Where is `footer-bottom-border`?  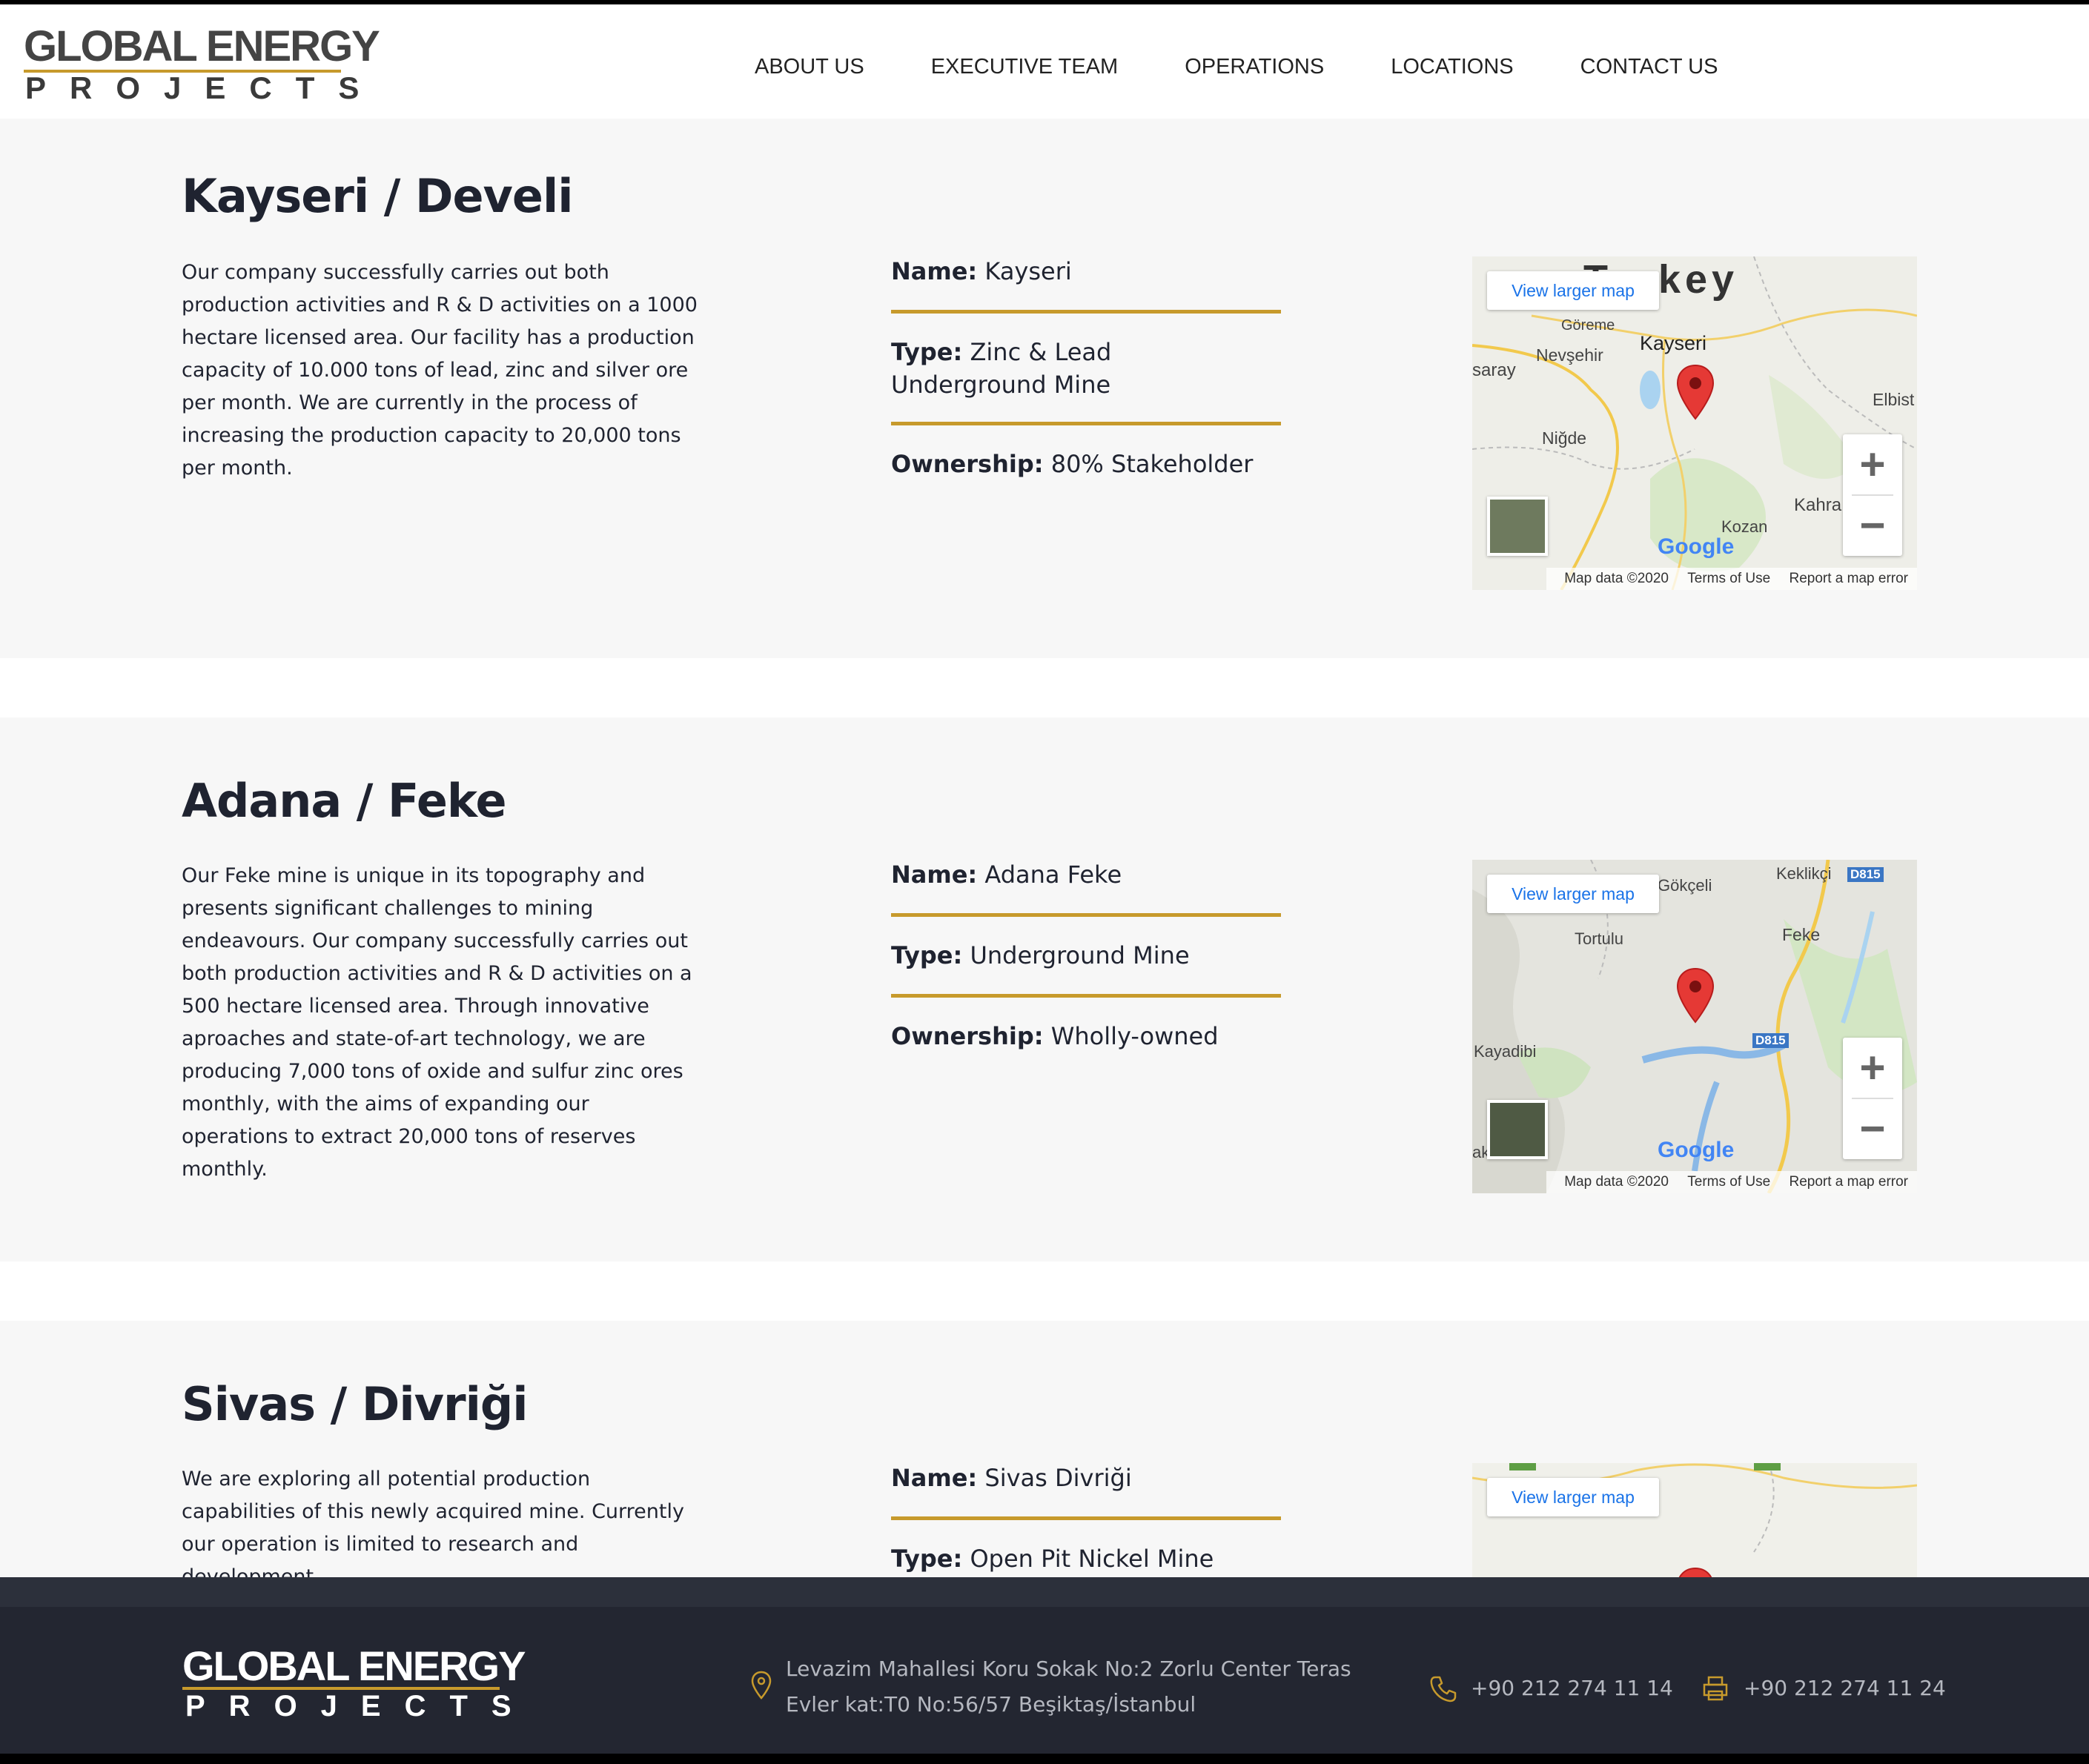
footer-bottom-border is located at coordinates (1044, 1759).